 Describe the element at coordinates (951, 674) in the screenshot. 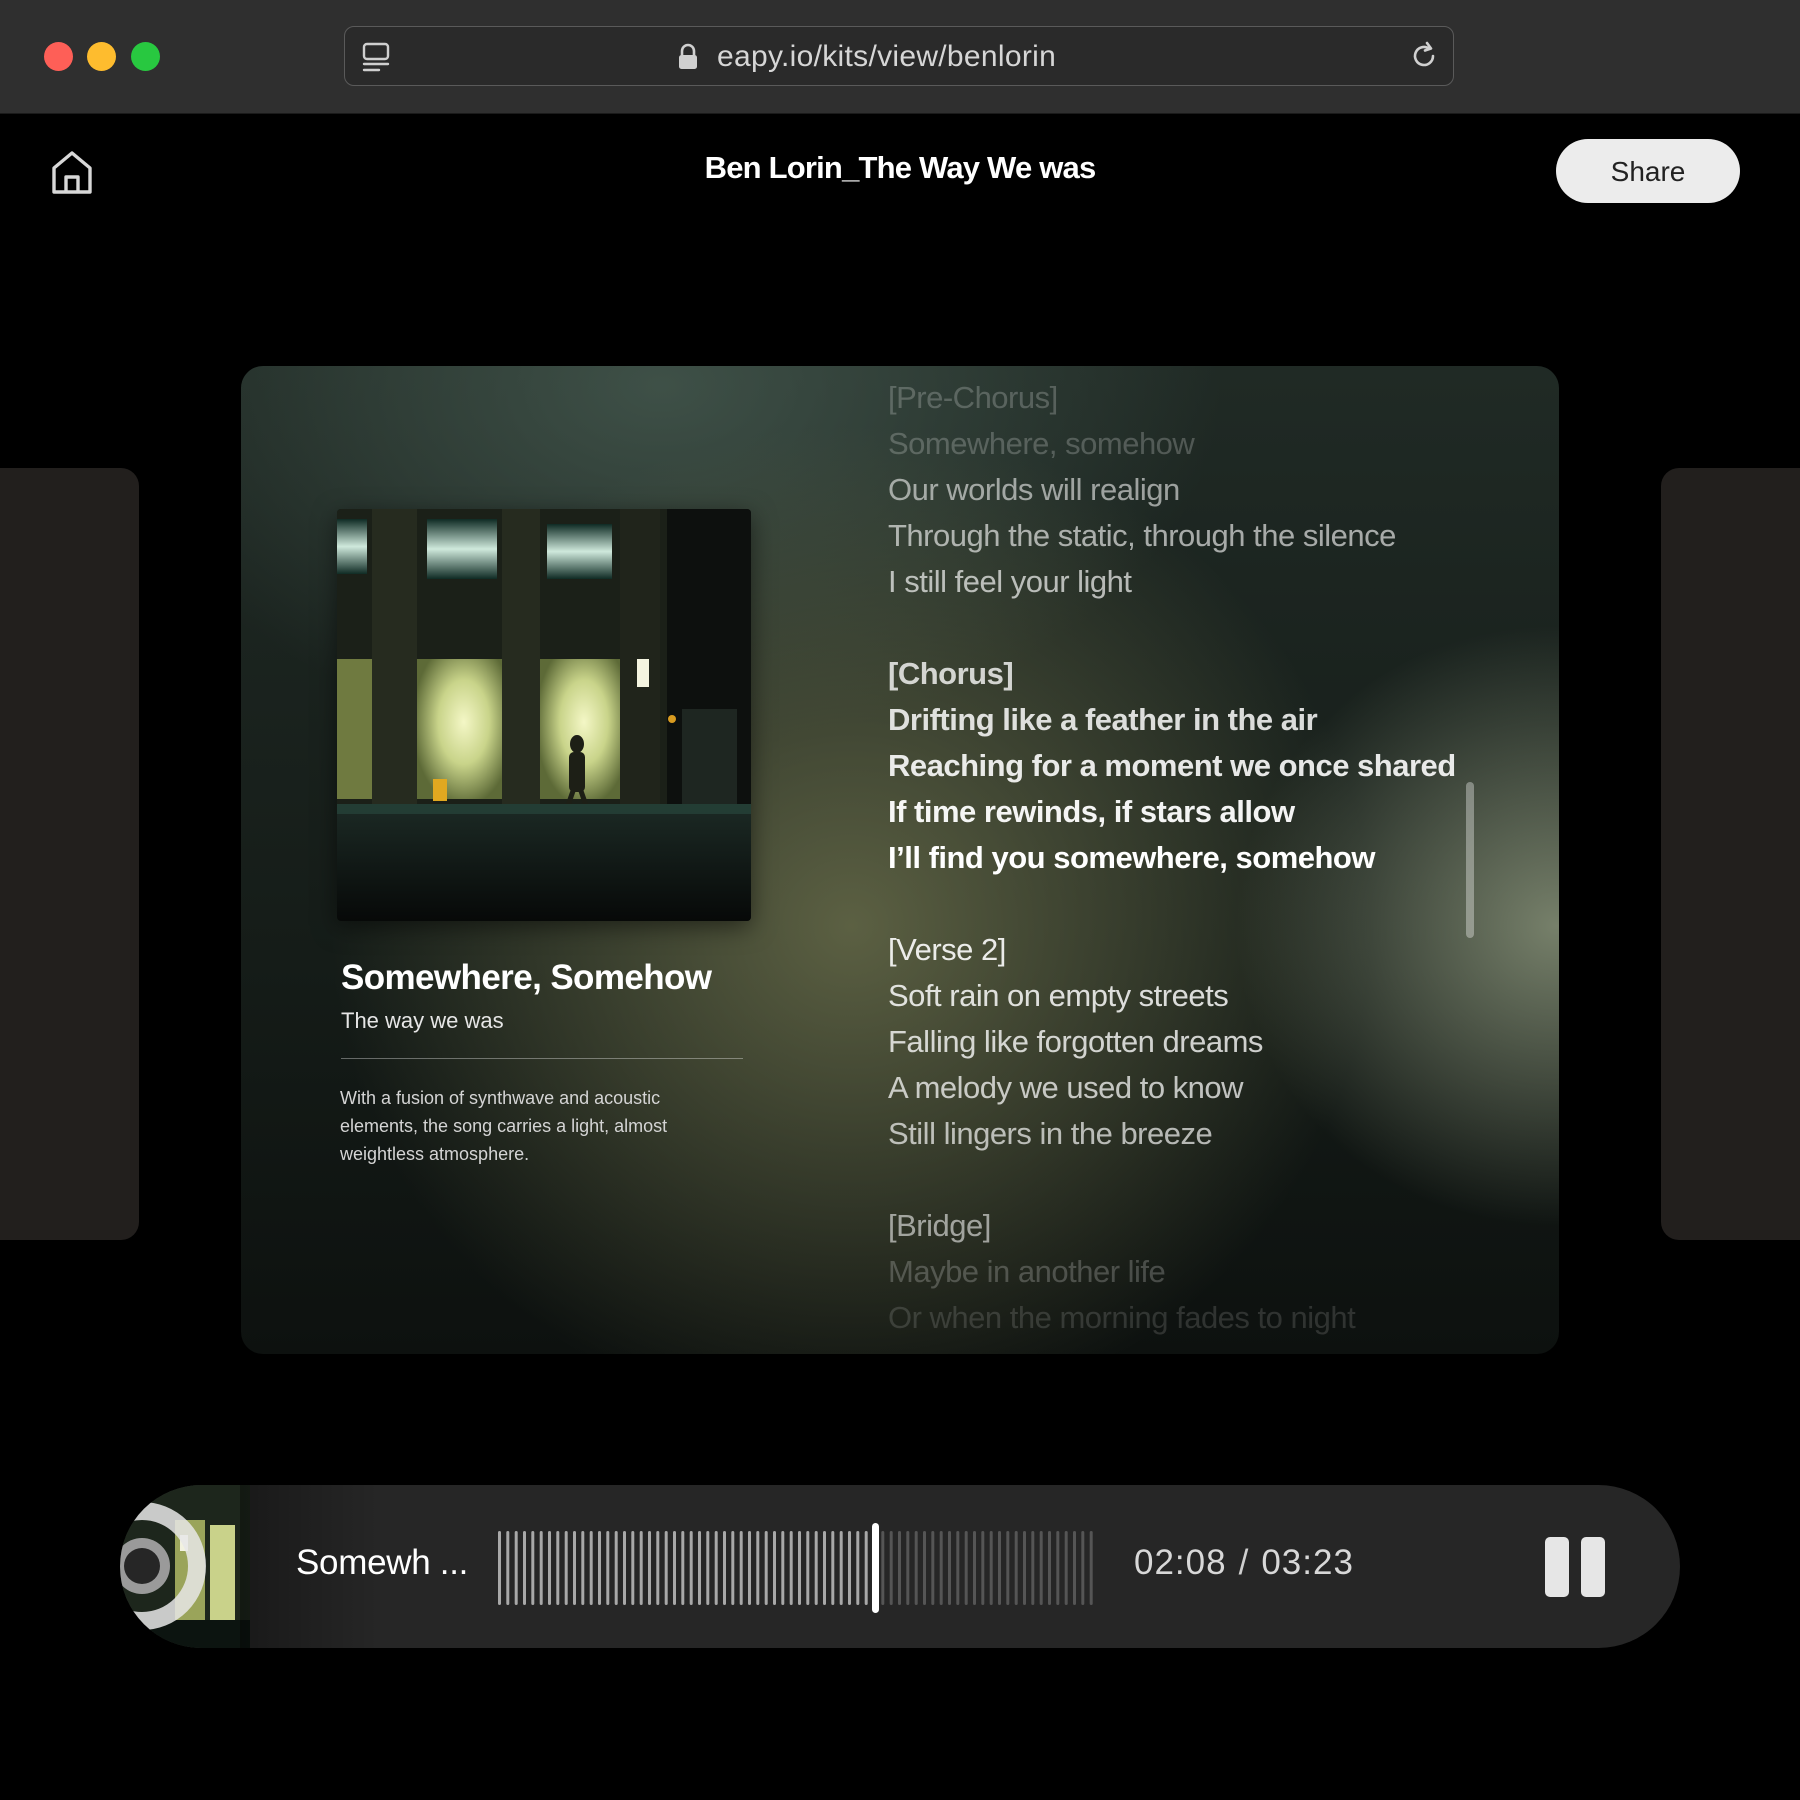

I see `lyric-section-header: [Chorus]` at that location.